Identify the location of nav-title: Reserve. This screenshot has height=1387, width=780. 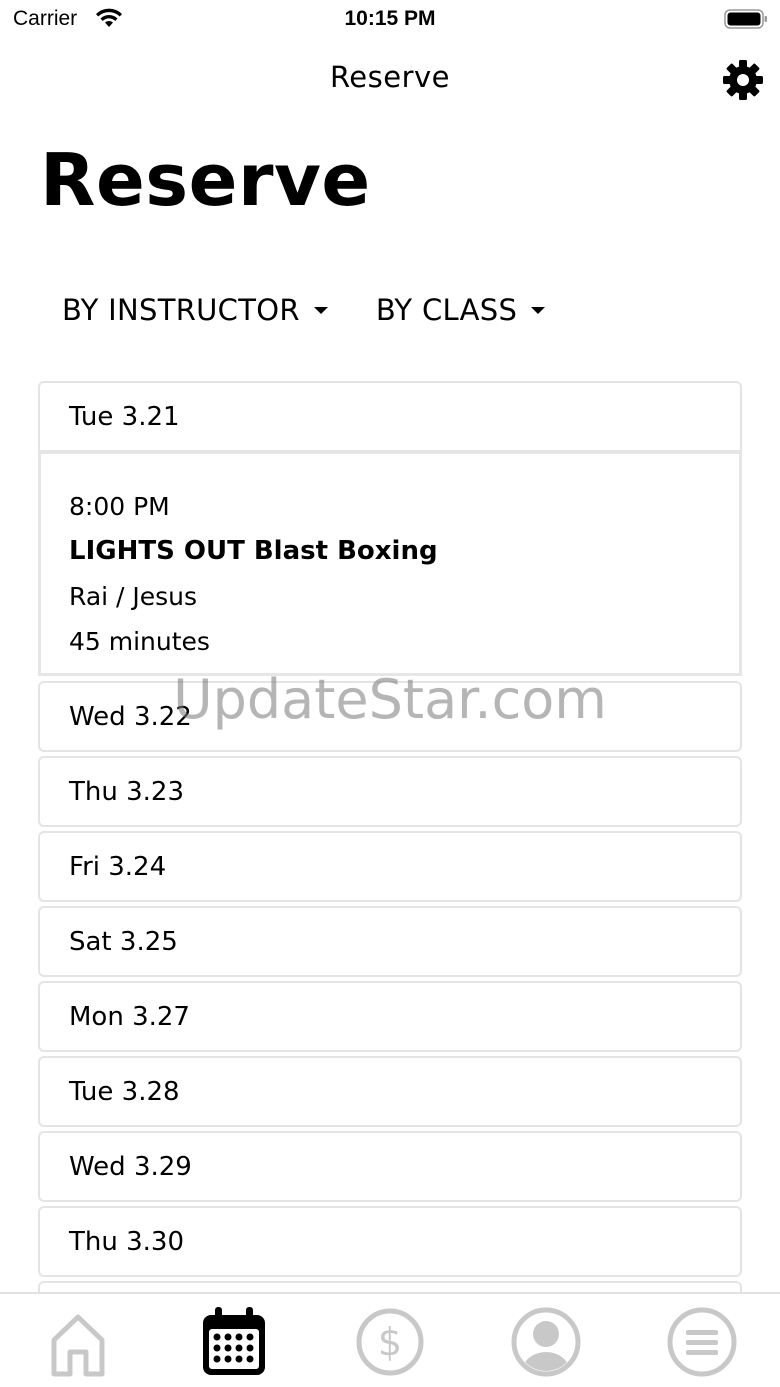
(390, 77).